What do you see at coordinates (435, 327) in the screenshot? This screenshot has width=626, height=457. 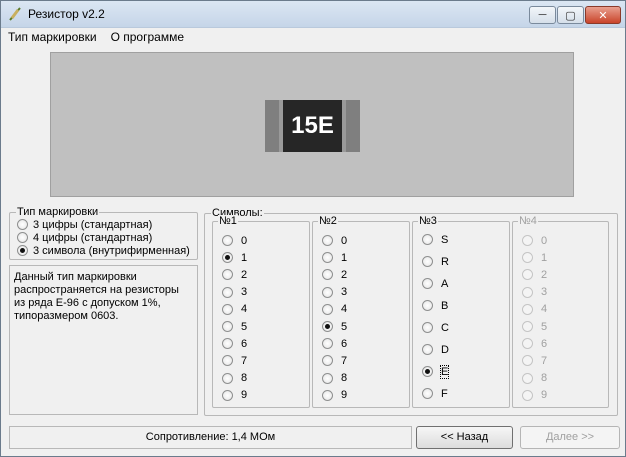 I see `symbol-option: C` at bounding box center [435, 327].